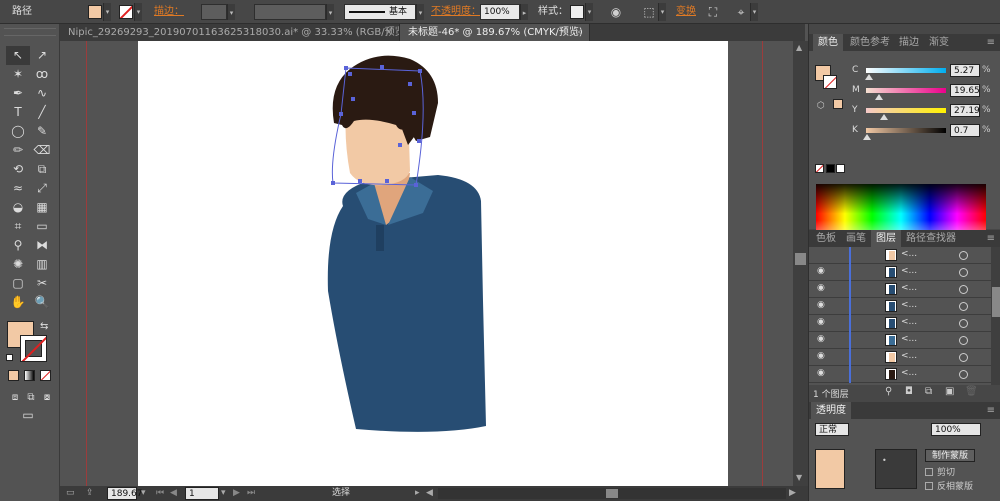  Describe the element at coordinates (800, 259) in the screenshot. I see `scroll-thumb` at that location.